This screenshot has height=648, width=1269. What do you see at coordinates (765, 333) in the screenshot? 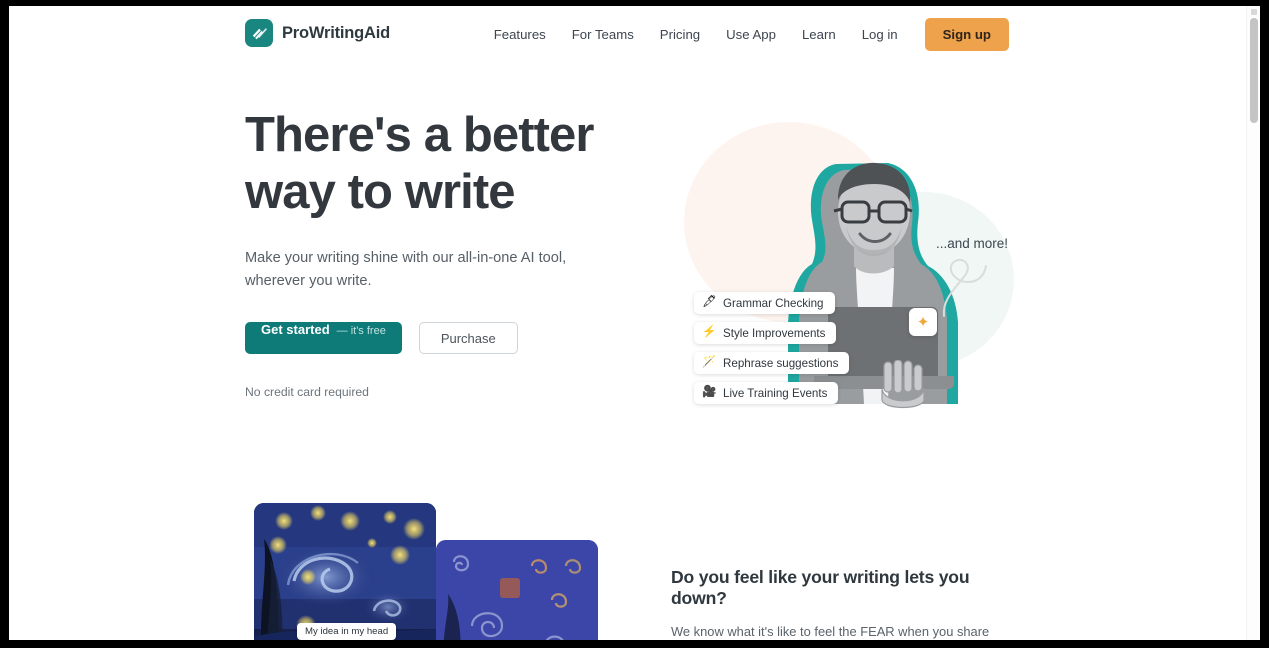
I see `feature-chip-style-improvements: ⚡ Style Improvements` at bounding box center [765, 333].